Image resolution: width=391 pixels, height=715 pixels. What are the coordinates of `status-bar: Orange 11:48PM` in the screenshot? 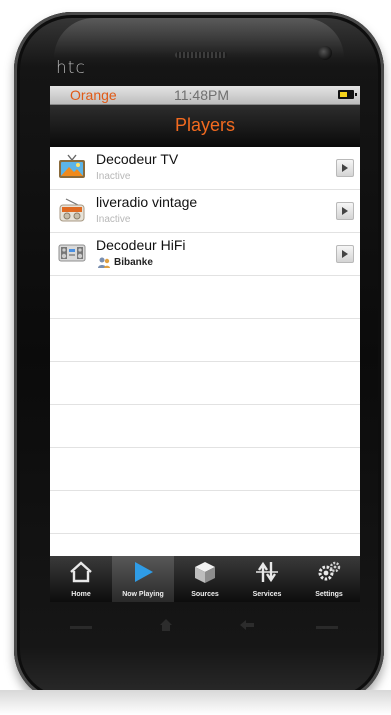 It's located at (205, 95).